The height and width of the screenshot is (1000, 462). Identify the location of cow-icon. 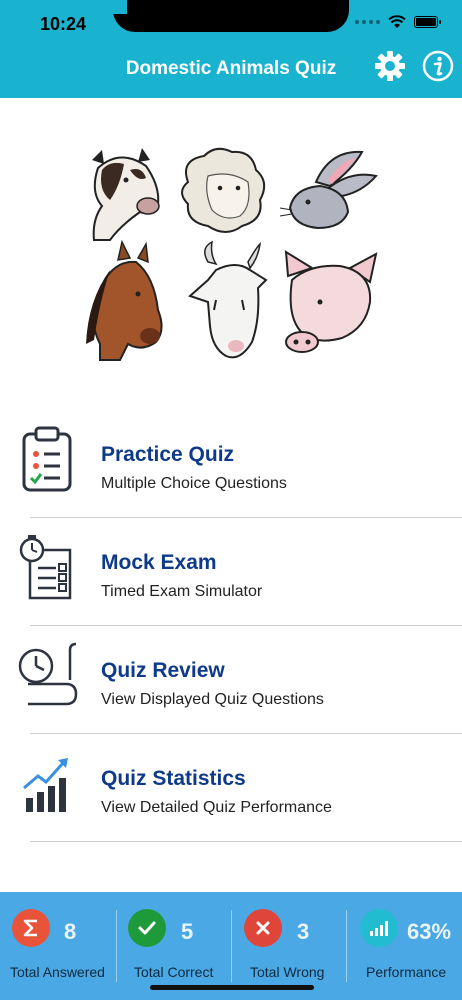
(126, 194).